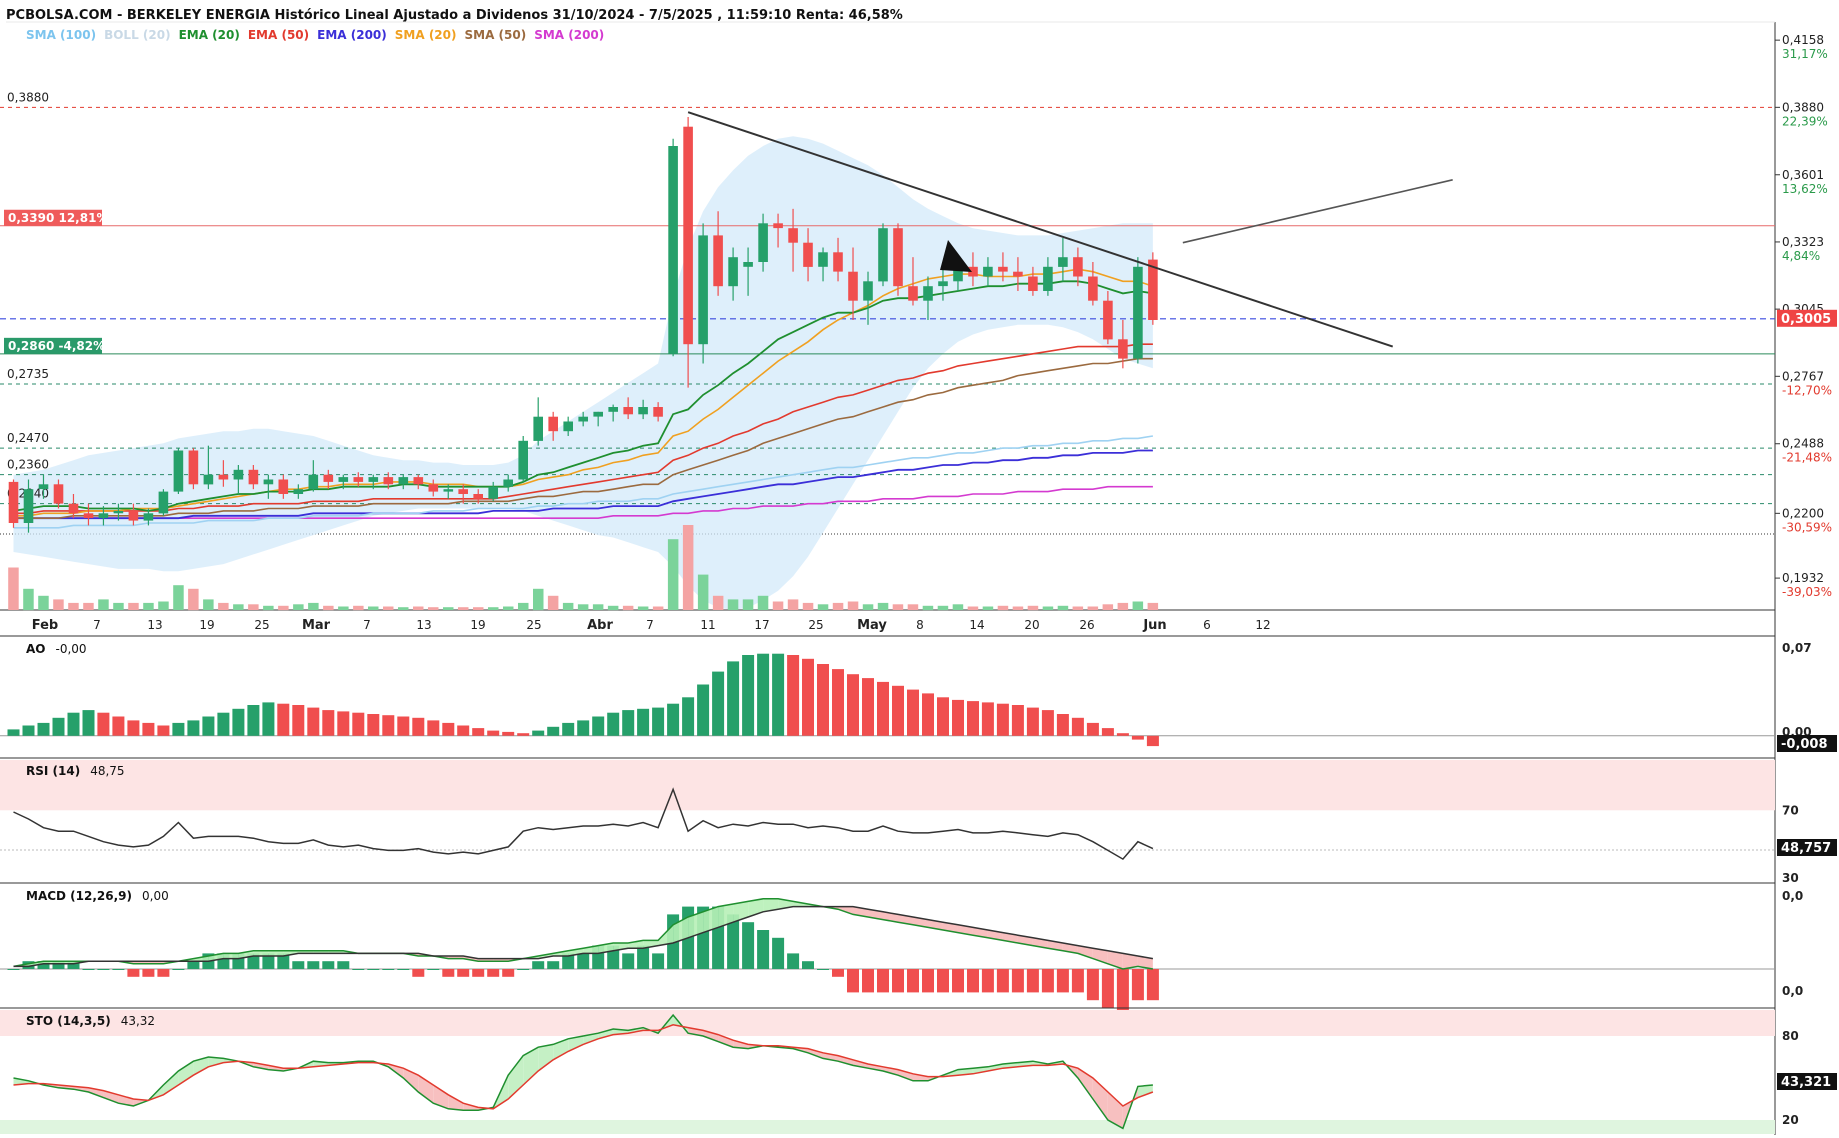 The height and width of the screenshot is (1138, 1839). I want to click on price-tick-pct: -12,70%, so click(1807, 390).